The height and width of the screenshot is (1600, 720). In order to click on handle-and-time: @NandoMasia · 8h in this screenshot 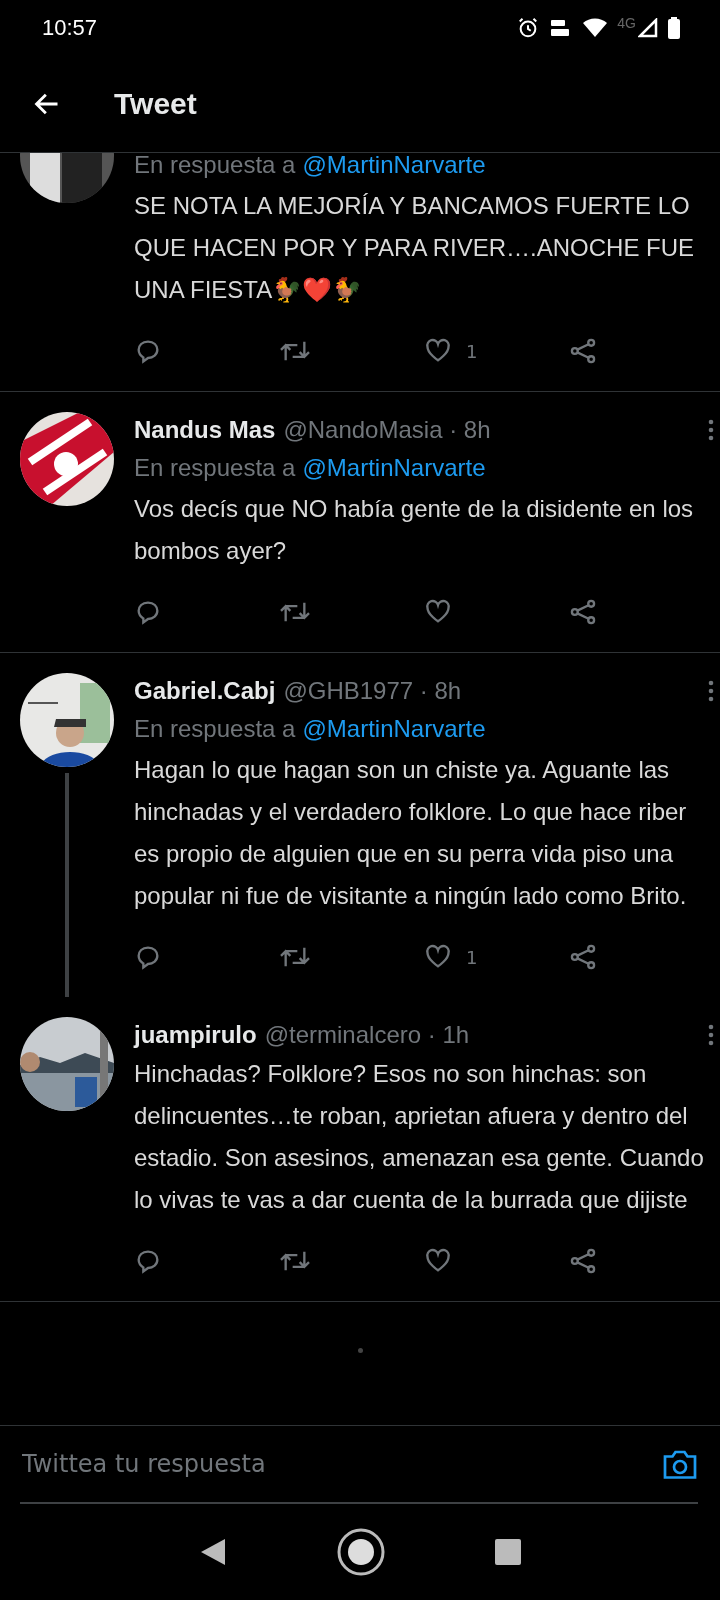, I will do `click(387, 430)`.